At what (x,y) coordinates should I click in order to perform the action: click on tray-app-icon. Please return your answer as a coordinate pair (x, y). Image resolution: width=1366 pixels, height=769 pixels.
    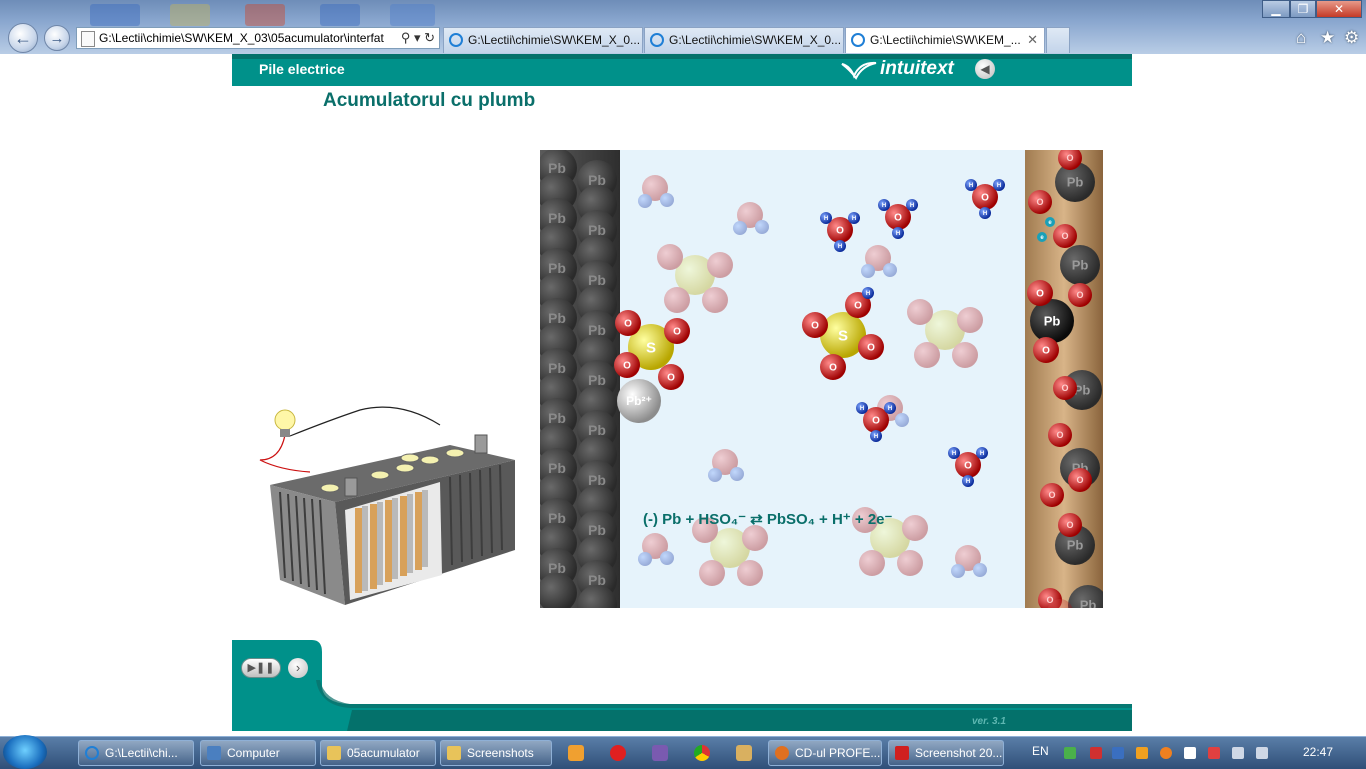
    Looking at the image, I should click on (1118, 753).